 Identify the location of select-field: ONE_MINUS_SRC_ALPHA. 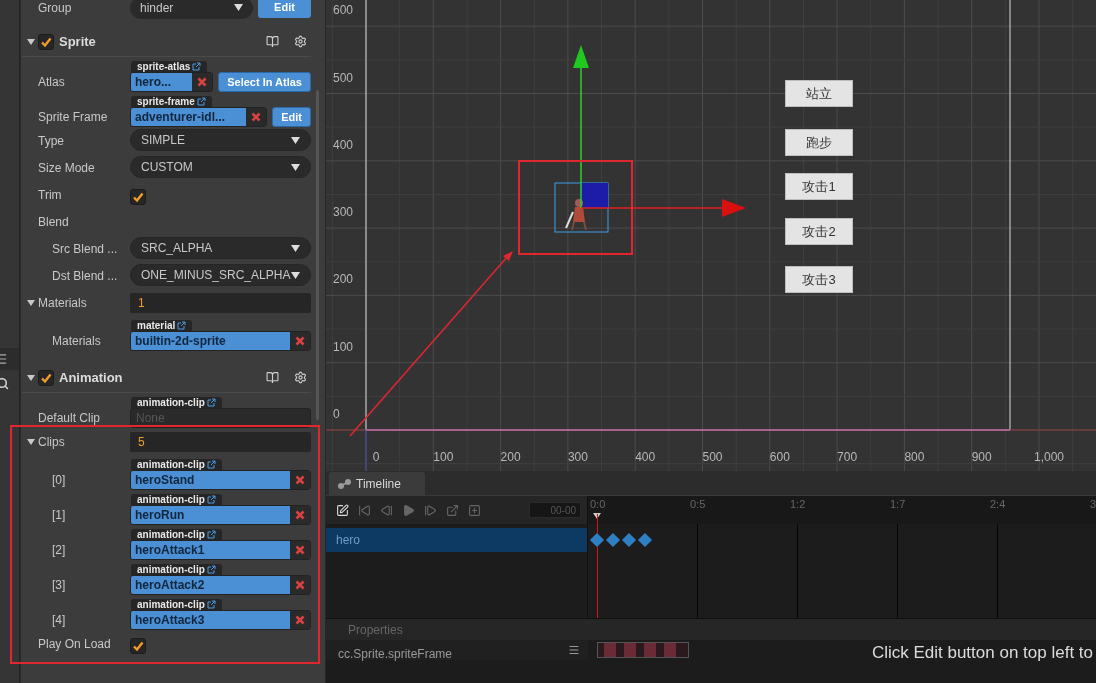
(220, 275).